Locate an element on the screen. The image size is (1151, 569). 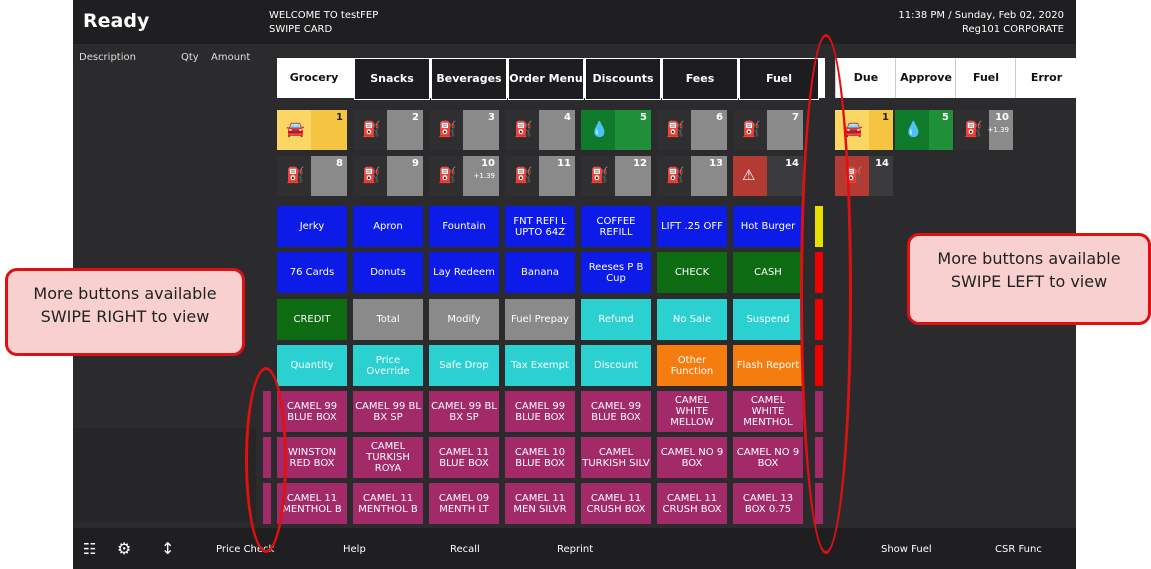
pump-button-10: ⛽ 10 +1.39 is located at coordinates (464, 176).